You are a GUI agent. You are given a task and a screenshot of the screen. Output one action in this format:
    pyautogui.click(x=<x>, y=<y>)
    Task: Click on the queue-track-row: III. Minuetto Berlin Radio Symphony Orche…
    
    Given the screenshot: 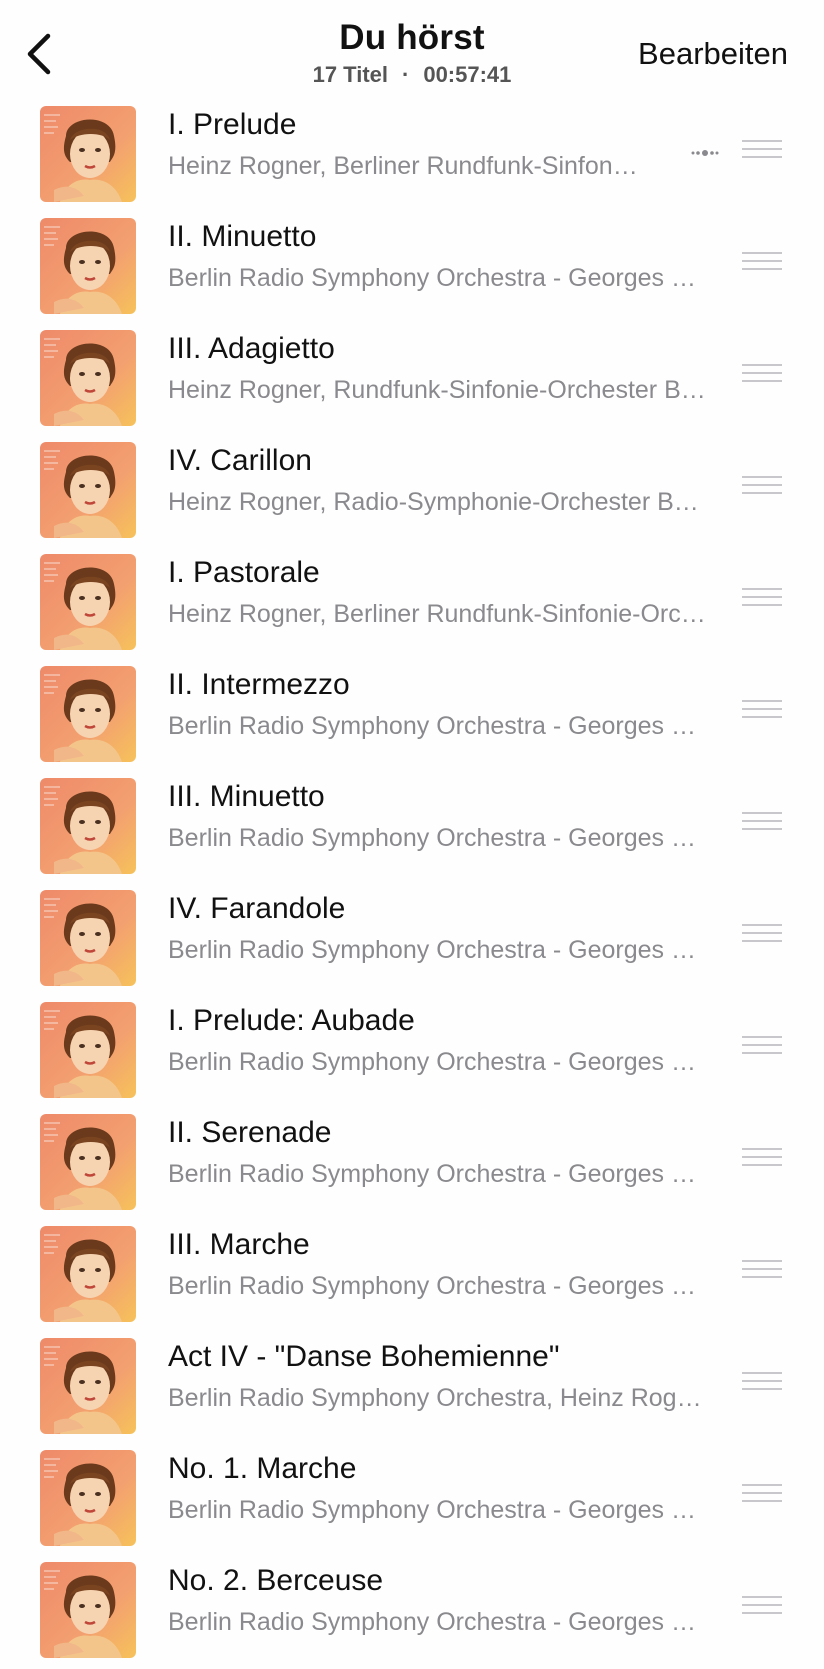 What is the action you would take?
    pyautogui.click(x=412, y=828)
    